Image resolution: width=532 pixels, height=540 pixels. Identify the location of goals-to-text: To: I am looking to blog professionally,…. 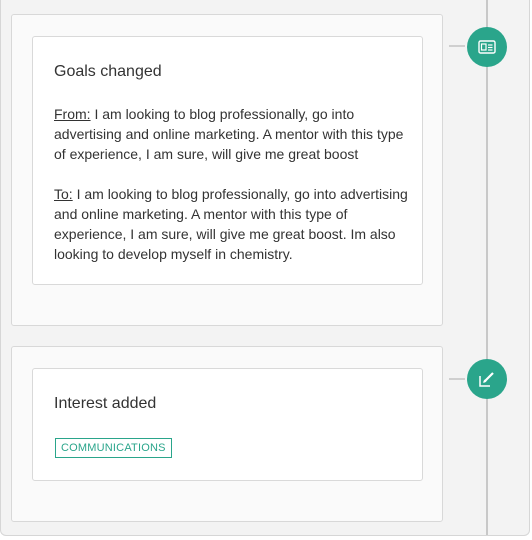
(231, 224).